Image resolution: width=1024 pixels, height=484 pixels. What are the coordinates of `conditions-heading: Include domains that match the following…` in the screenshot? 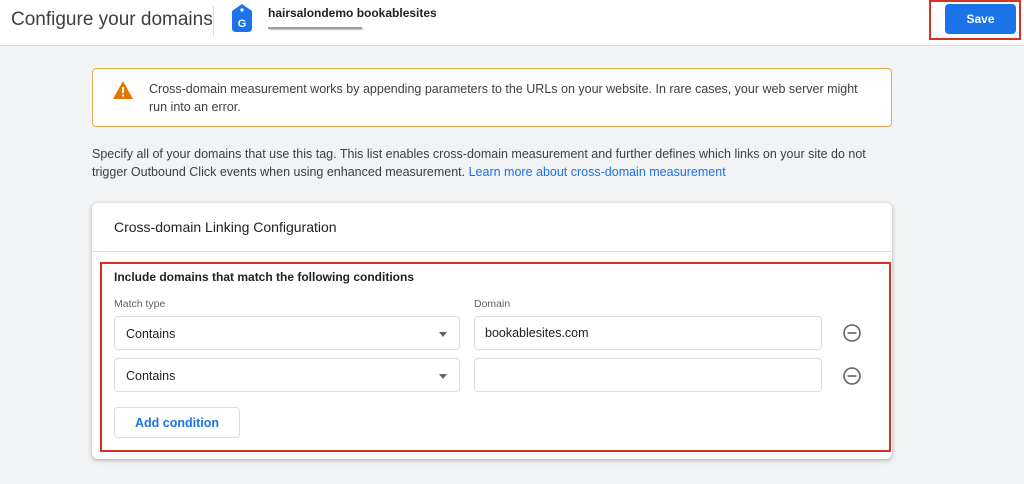 It's located at (264, 277).